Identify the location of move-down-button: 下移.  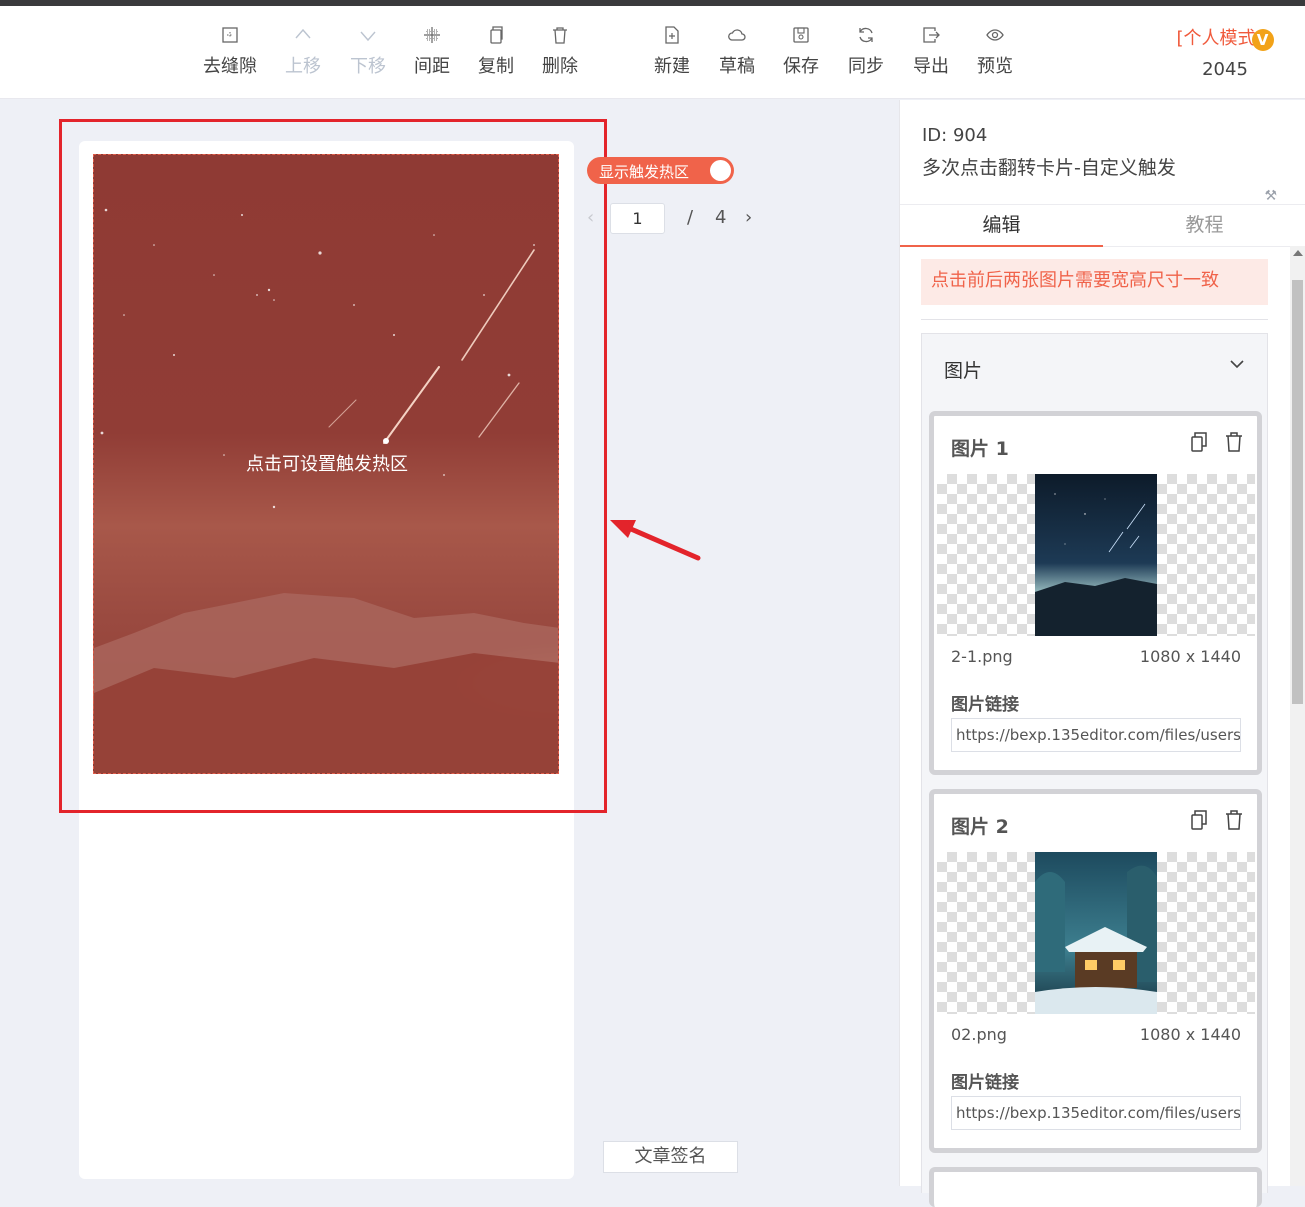
(368, 52).